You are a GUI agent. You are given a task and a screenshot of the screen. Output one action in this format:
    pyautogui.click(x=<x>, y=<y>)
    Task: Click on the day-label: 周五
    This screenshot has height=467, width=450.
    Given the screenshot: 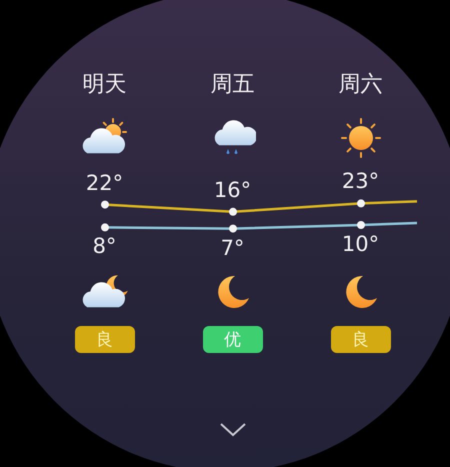 What is the action you would take?
    pyautogui.click(x=232, y=85)
    